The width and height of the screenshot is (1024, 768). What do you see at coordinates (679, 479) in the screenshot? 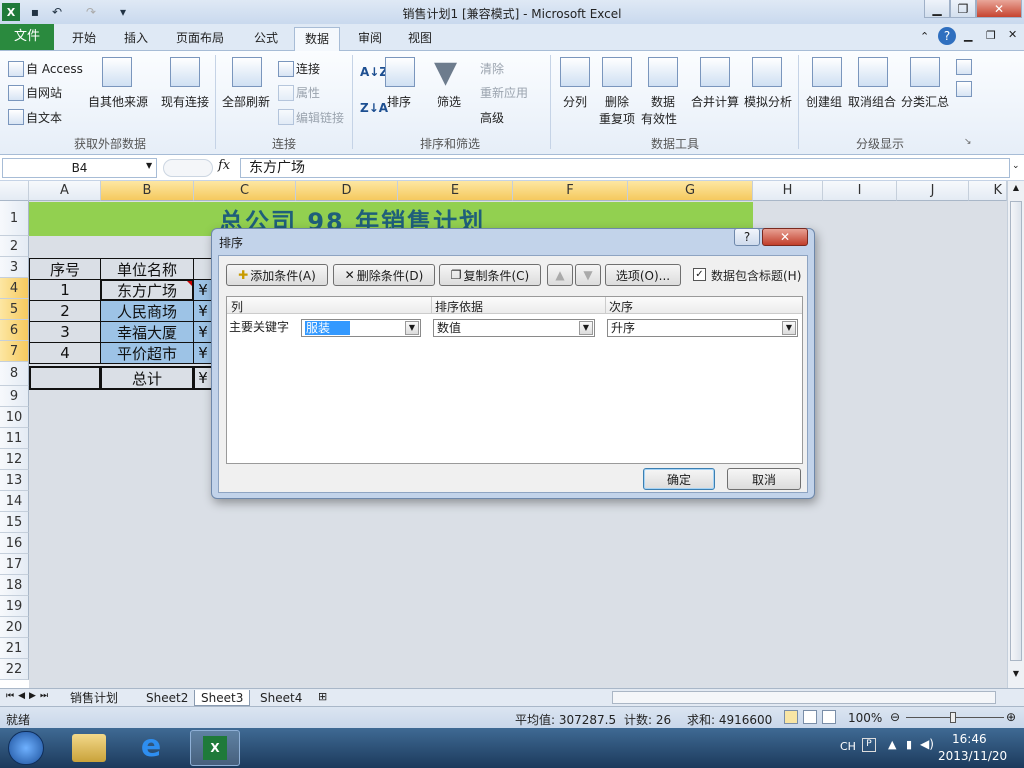
I see `ok-button: 确定` at bounding box center [679, 479].